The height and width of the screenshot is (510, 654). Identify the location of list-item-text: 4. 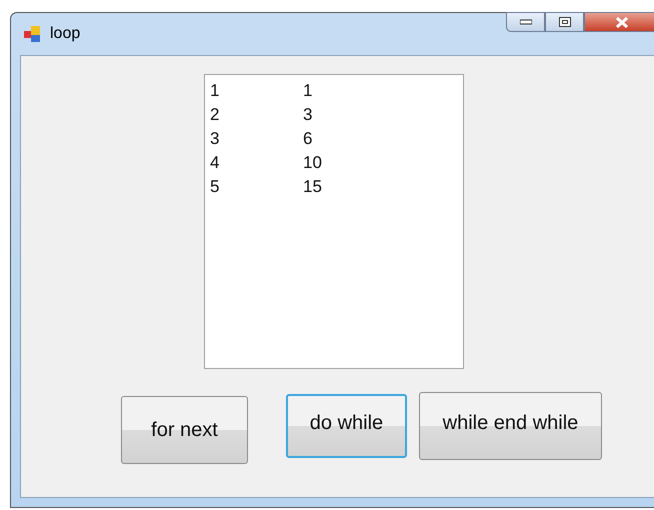
(215, 163).